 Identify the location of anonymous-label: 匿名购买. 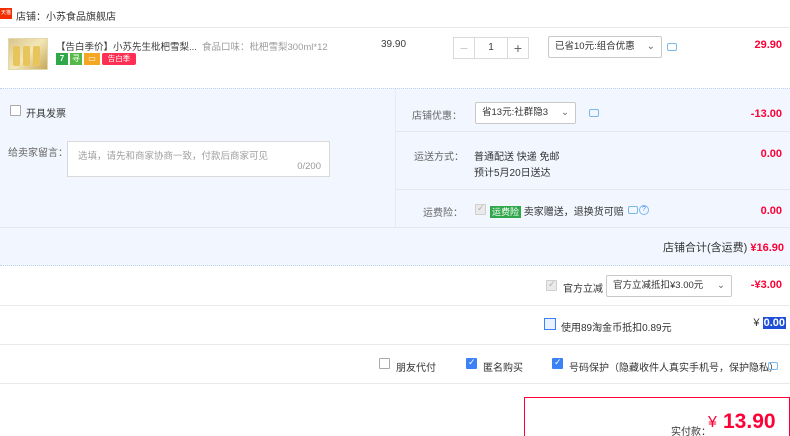
(503, 368).